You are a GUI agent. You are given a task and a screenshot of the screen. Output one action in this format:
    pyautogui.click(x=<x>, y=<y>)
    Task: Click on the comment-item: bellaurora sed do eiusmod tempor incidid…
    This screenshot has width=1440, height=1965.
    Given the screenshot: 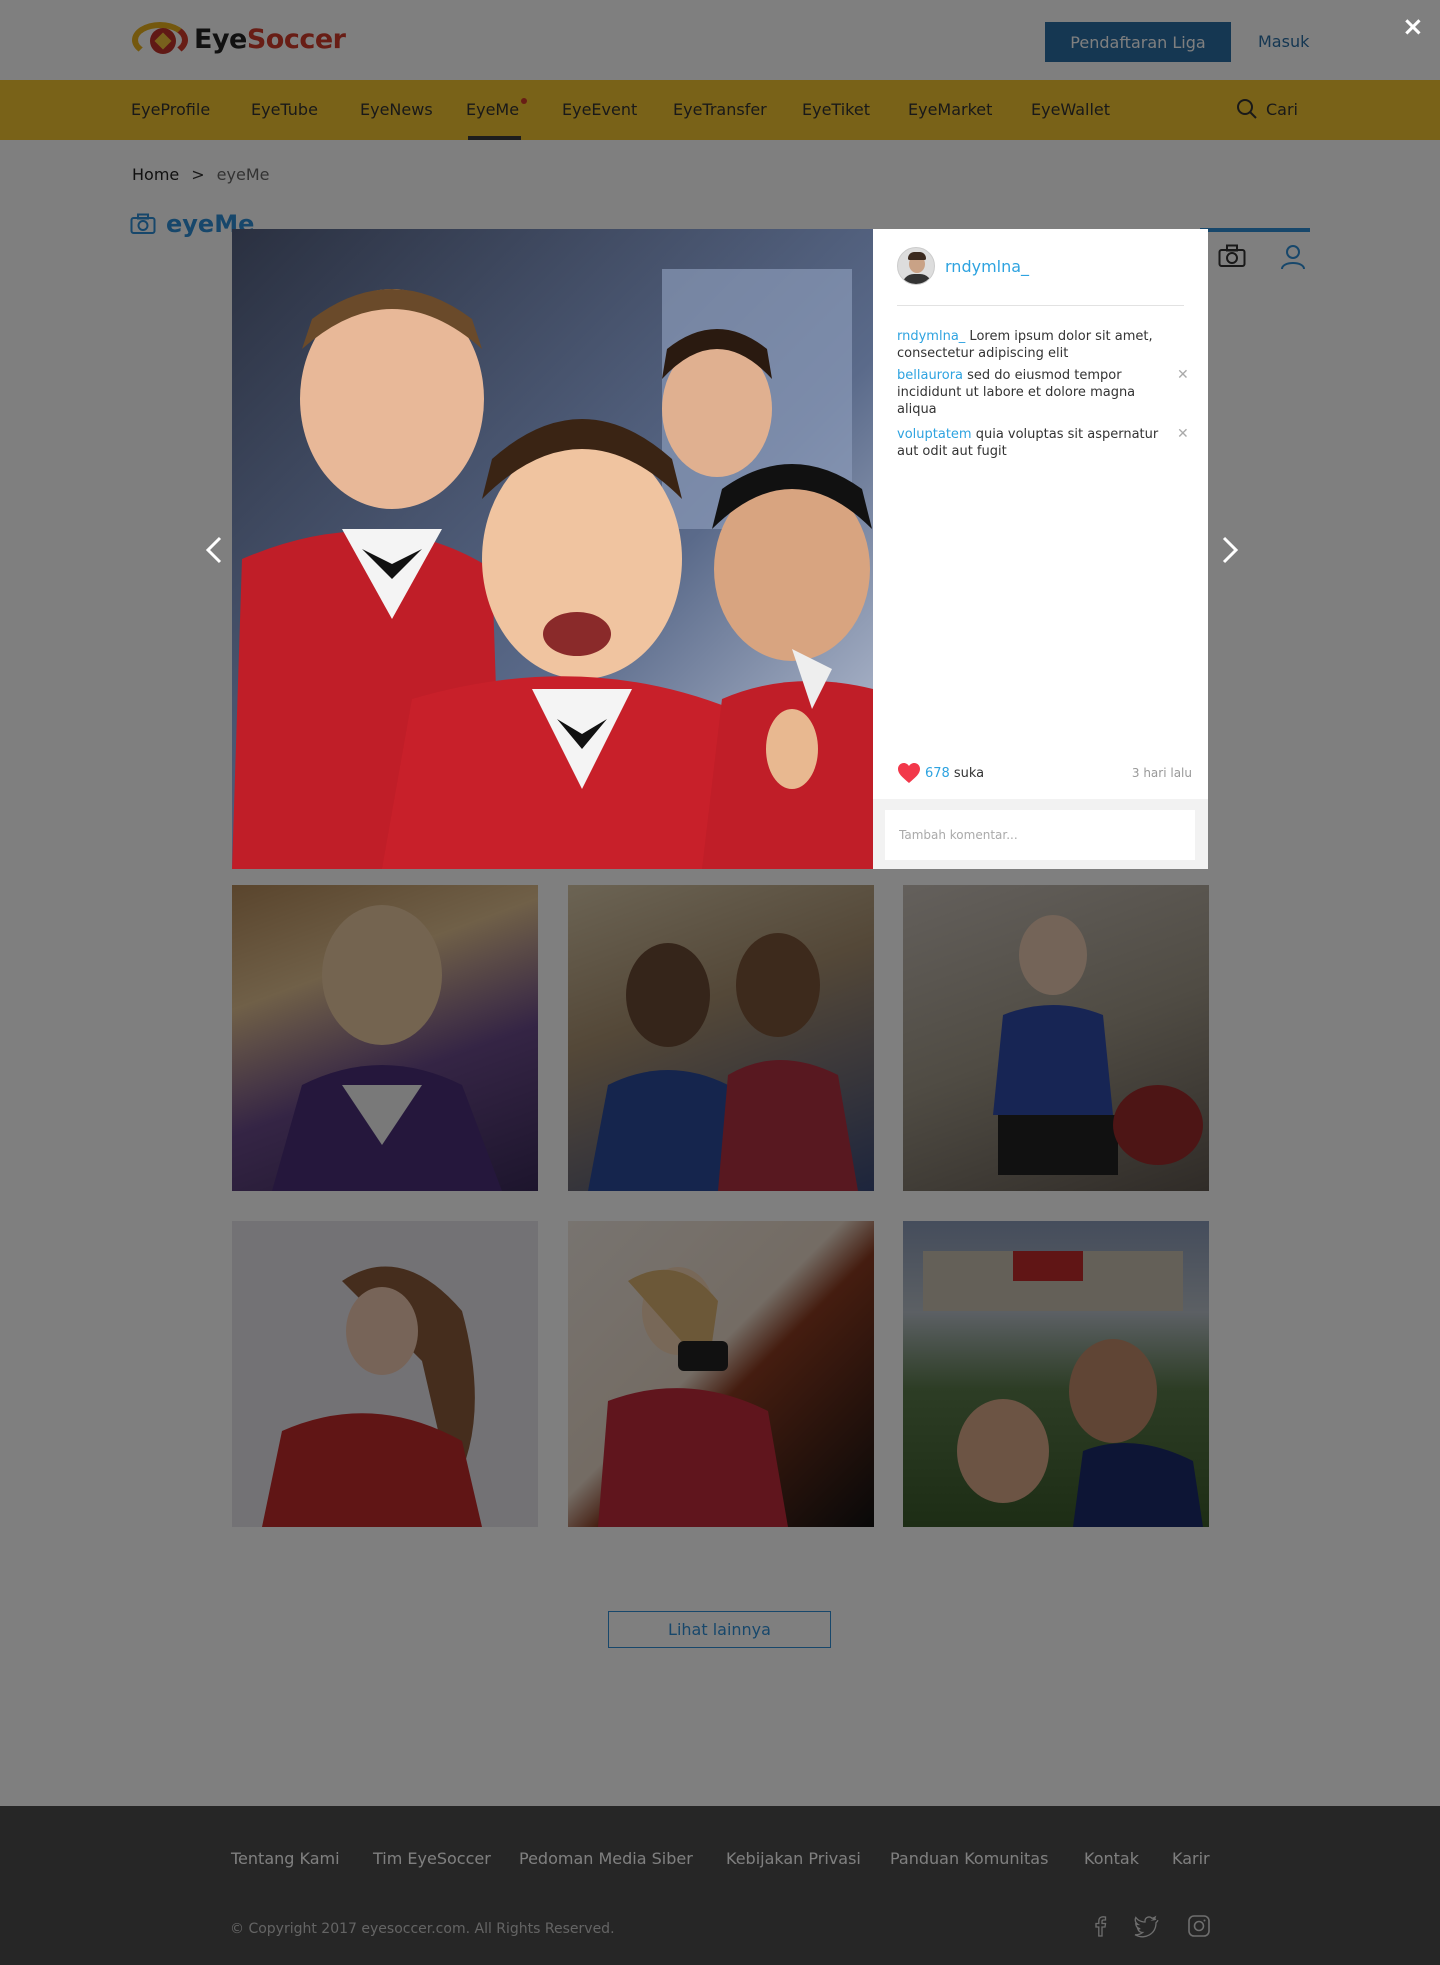 What is the action you would take?
    pyautogui.click(x=1032, y=392)
    